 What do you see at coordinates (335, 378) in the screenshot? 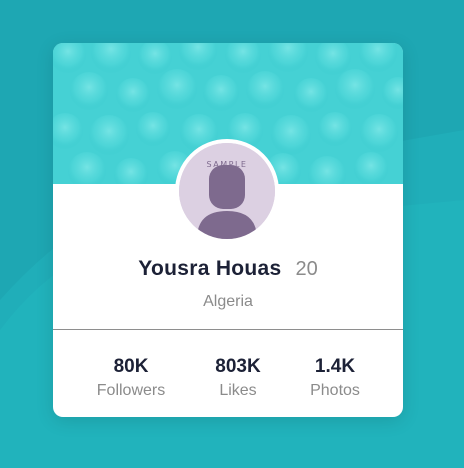
I see `stat-photos: 1.4K Photos` at bounding box center [335, 378].